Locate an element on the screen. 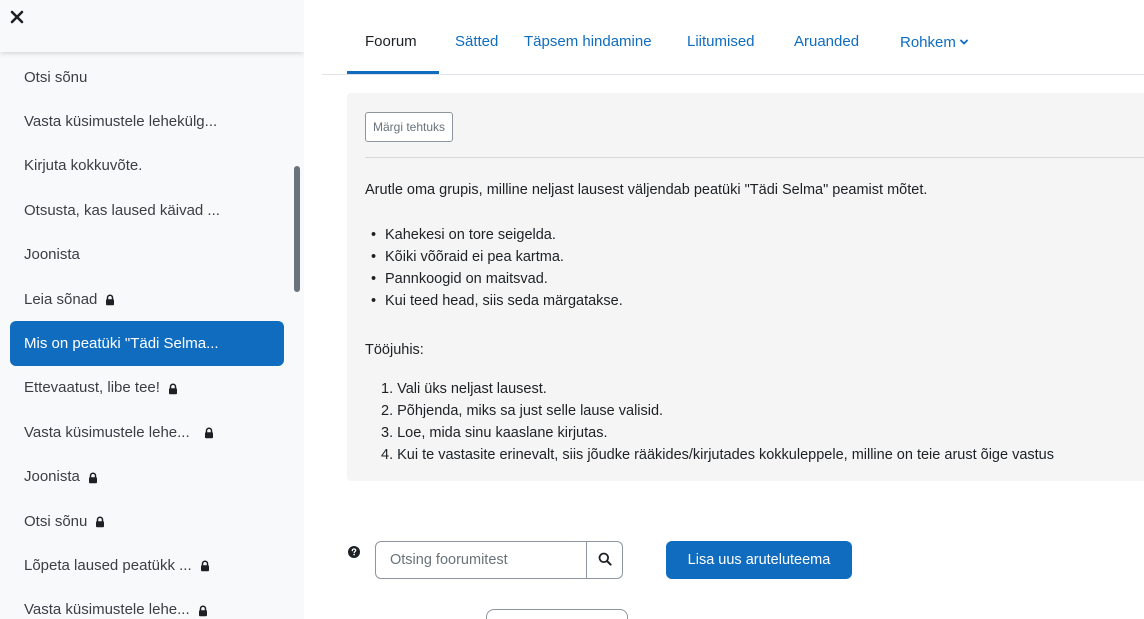 This screenshot has height=619, width=1144. search-button is located at coordinates (604, 560).